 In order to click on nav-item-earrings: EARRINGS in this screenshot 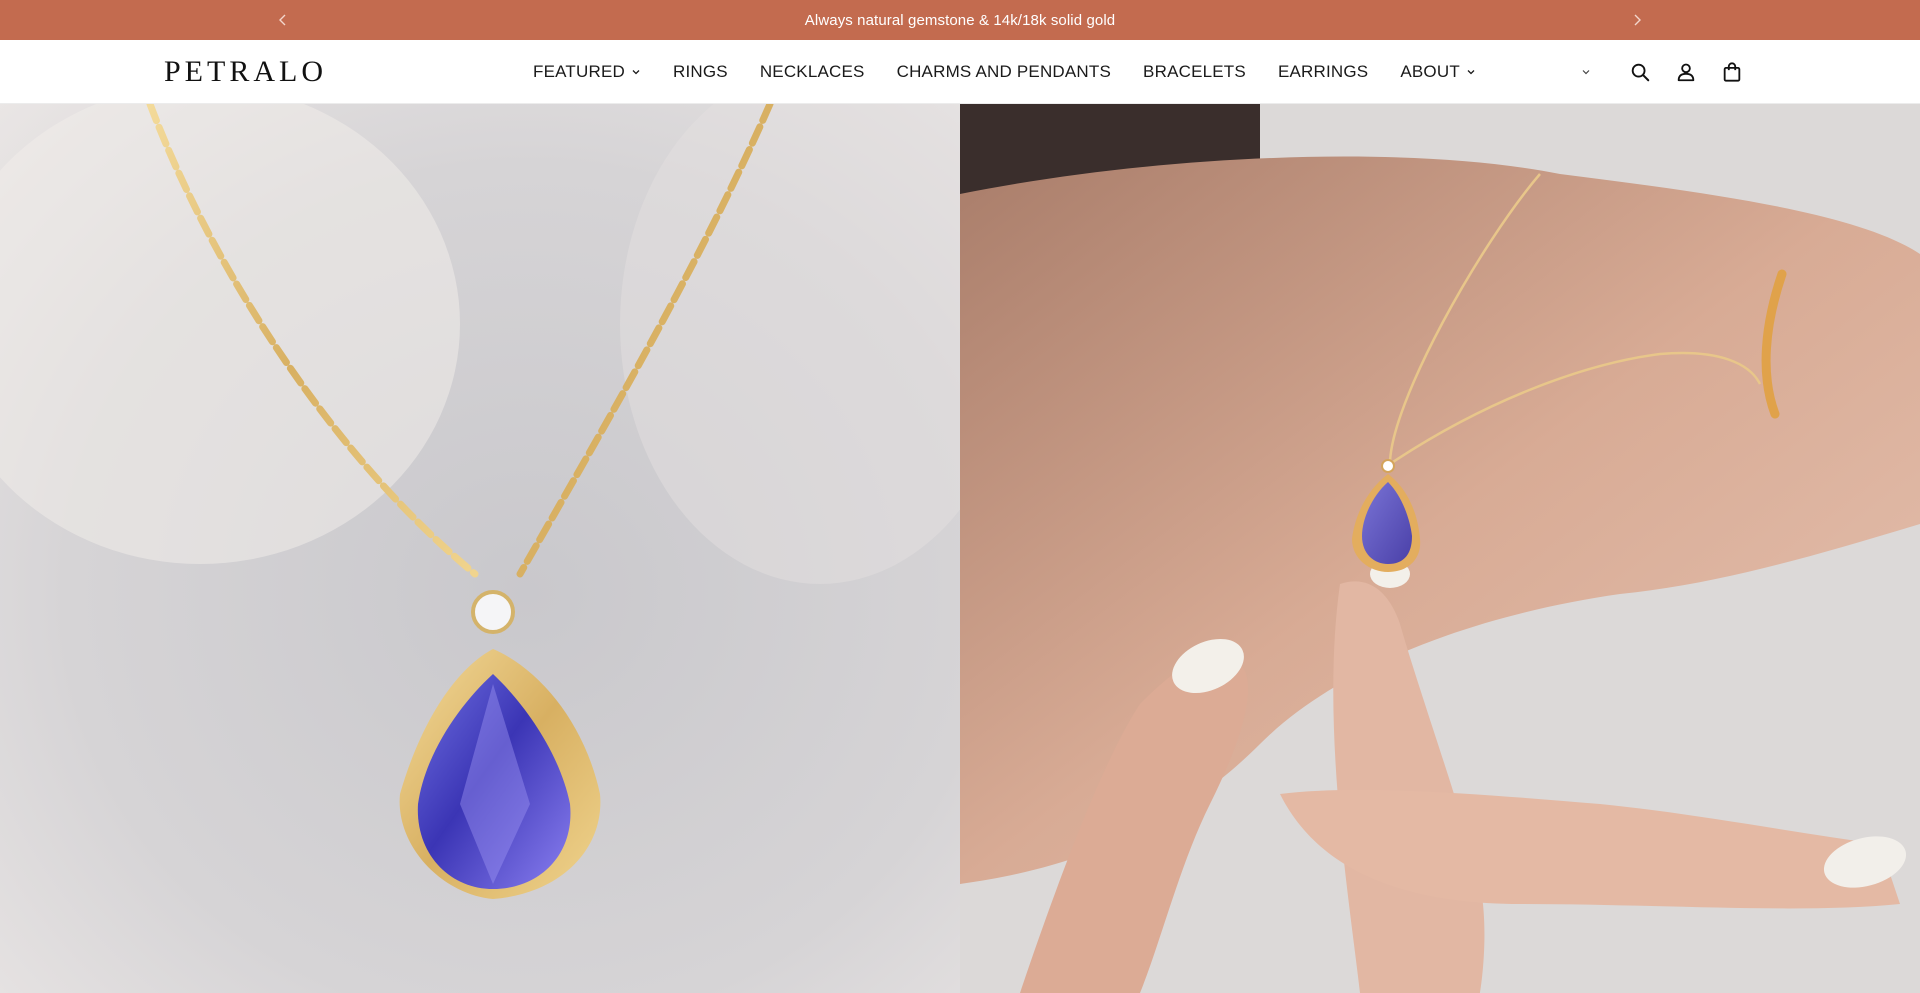, I will do `click(1323, 72)`.